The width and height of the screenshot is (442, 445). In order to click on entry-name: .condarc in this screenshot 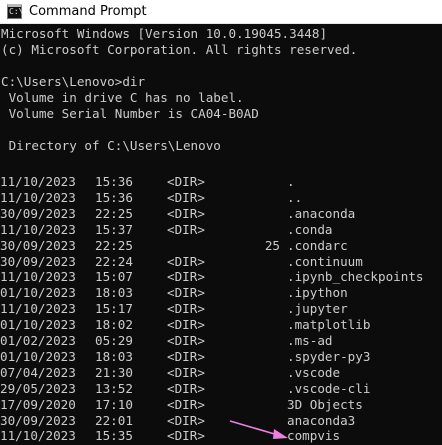, I will do `click(317, 245)`.